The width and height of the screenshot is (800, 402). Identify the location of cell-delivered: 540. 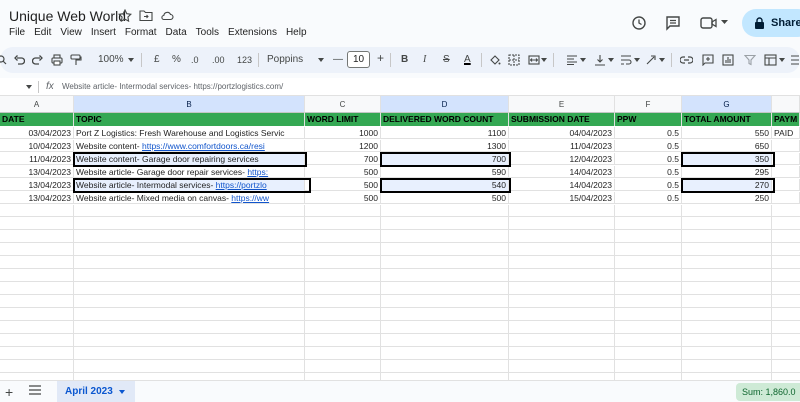
(445, 185).